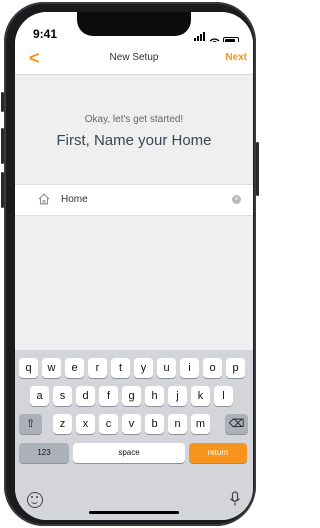  I want to click on home-indicator, so click(134, 512).